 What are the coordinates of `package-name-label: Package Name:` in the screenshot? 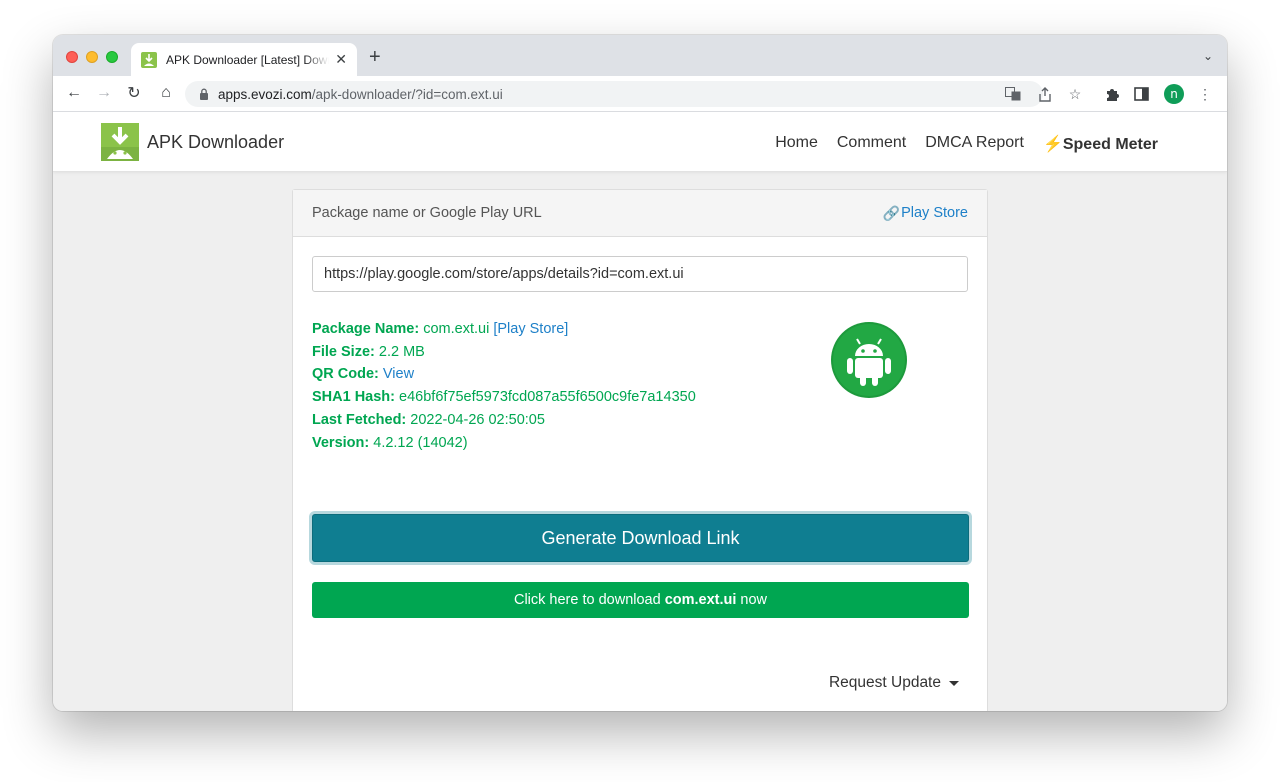 It's located at (366, 329).